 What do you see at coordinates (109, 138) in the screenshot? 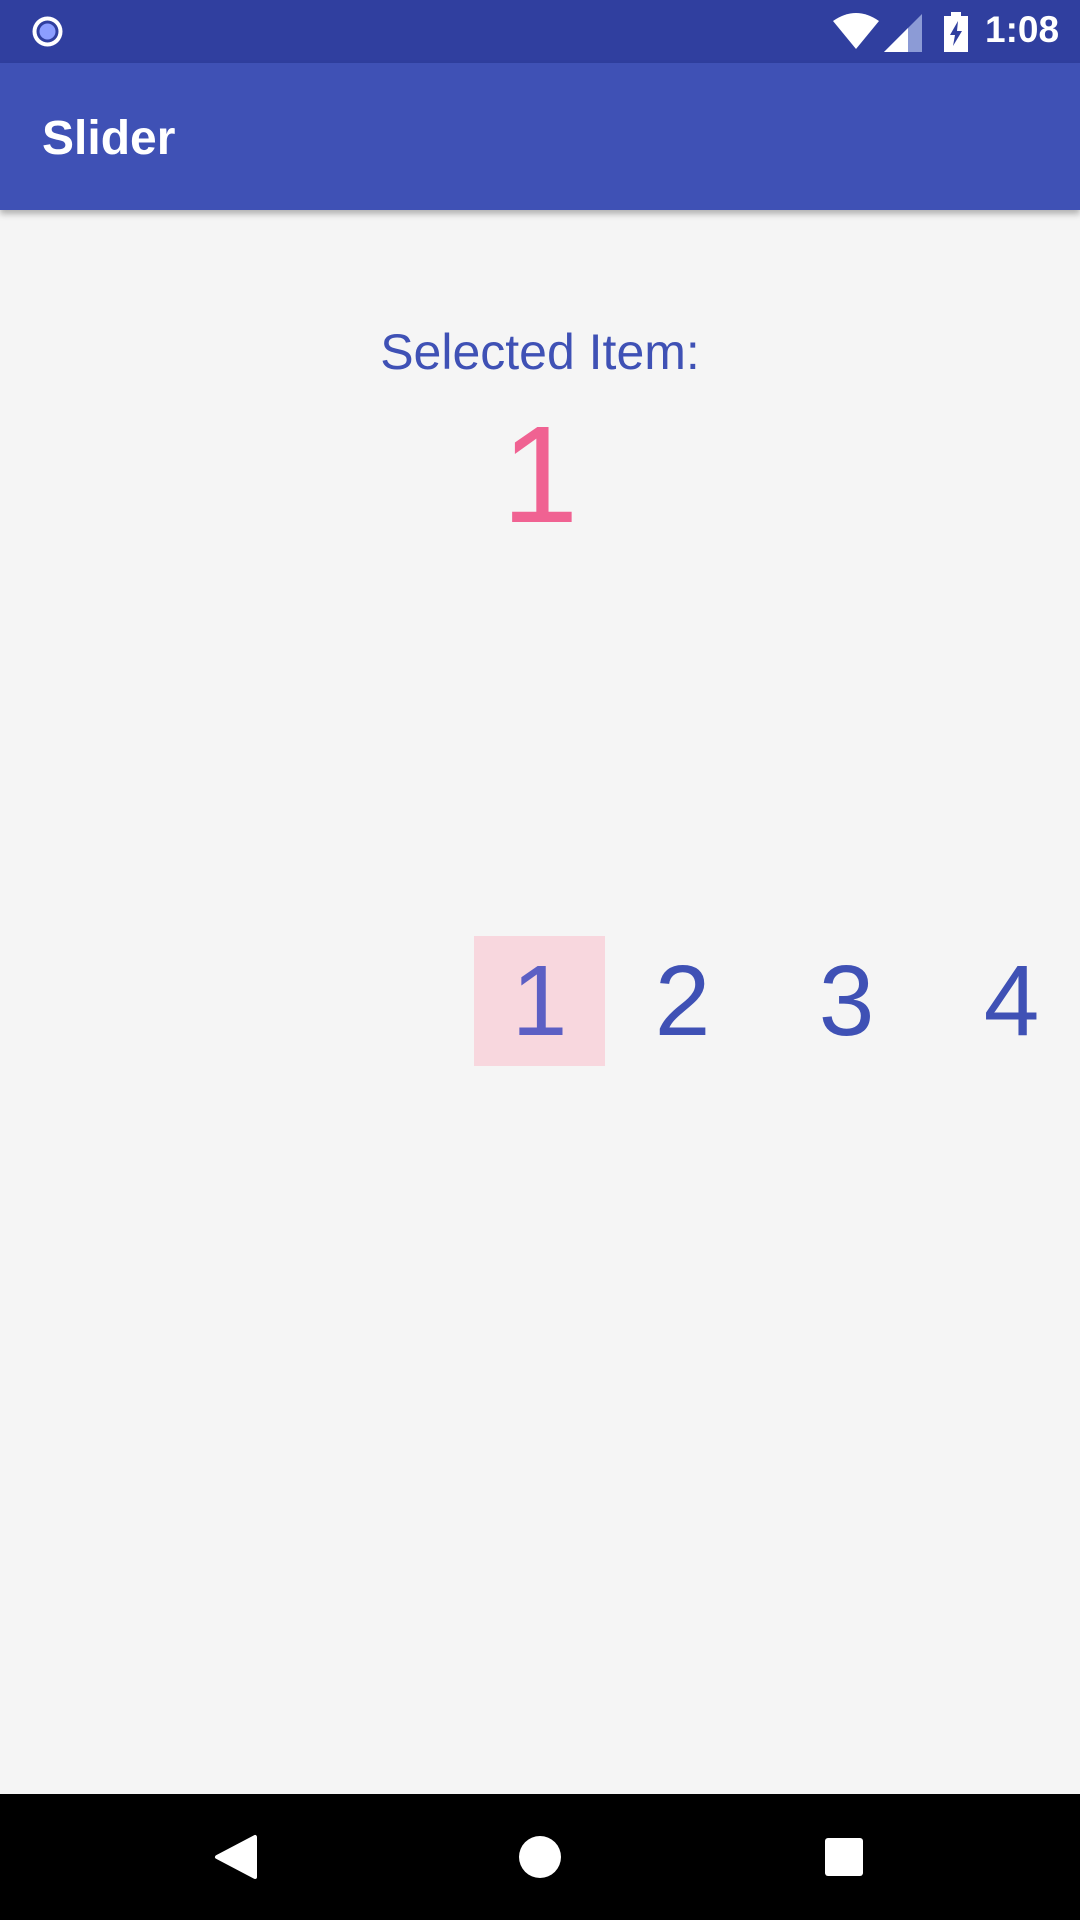
I see `app-title: Slider` at bounding box center [109, 138].